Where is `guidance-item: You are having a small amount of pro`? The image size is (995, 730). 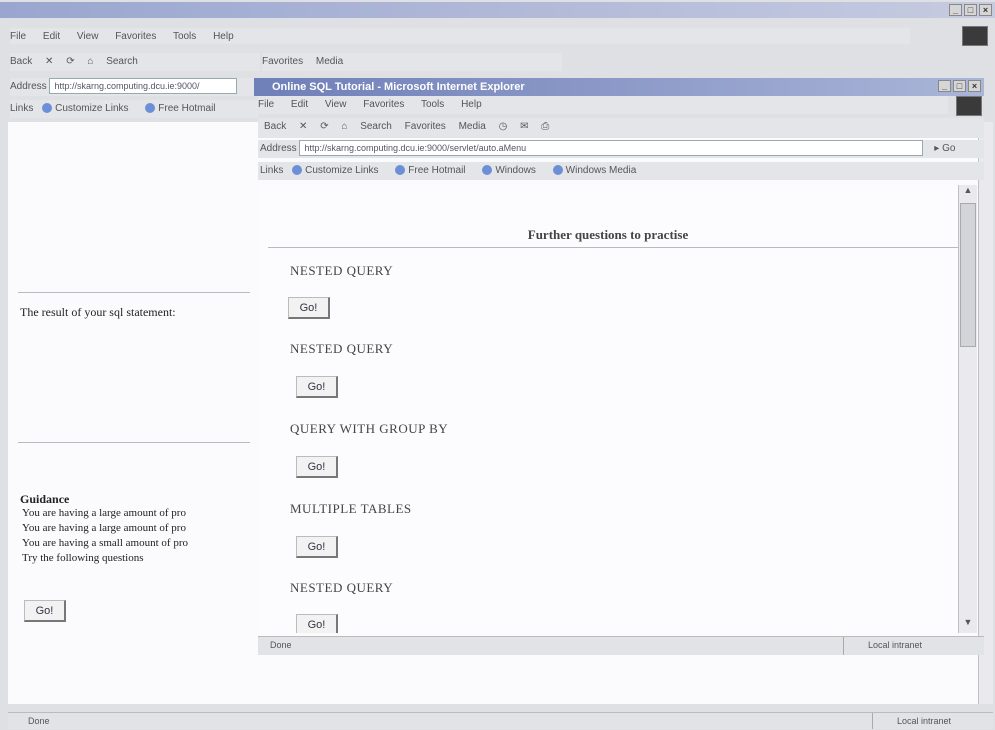
guidance-item: You are having a small amount of pro is located at coordinates (142, 543).